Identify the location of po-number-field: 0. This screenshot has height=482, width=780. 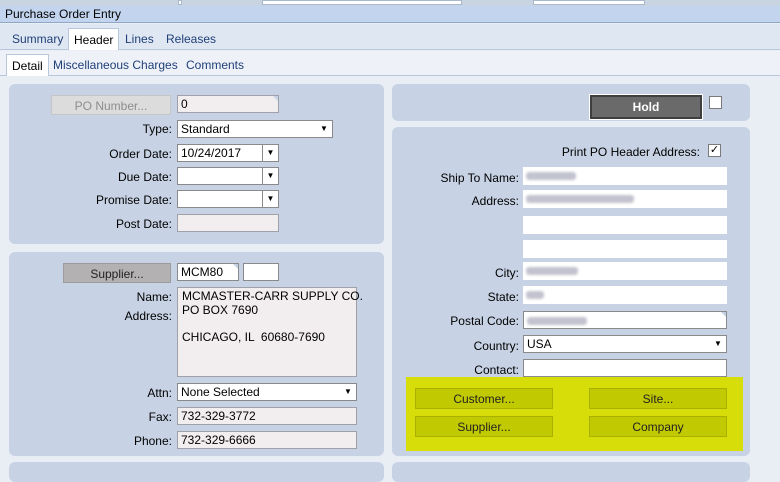
(228, 104).